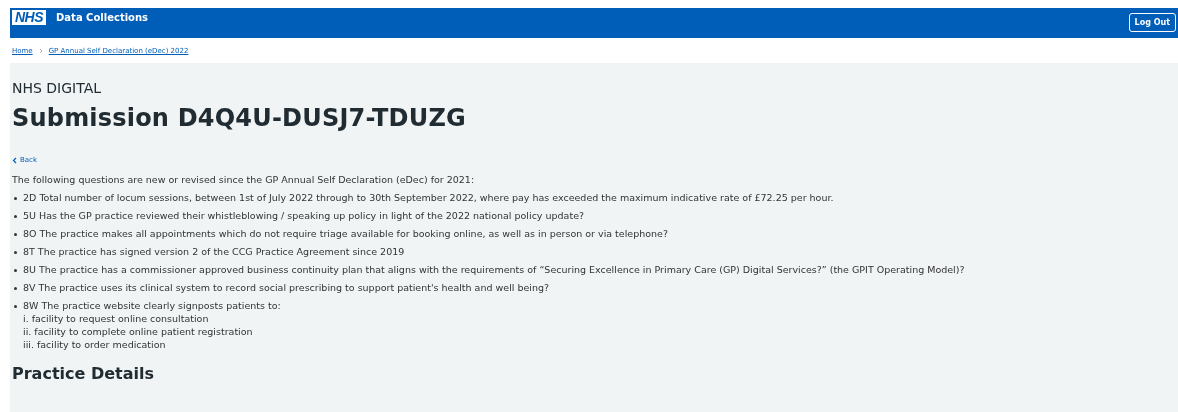 Image resolution: width=1178 pixels, height=412 pixels. What do you see at coordinates (243, 179) in the screenshot?
I see `intro-text: The following questions are new or revised since the GP Annual Self Declaration (eDec) for 2021:` at bounding box center [243, 179].